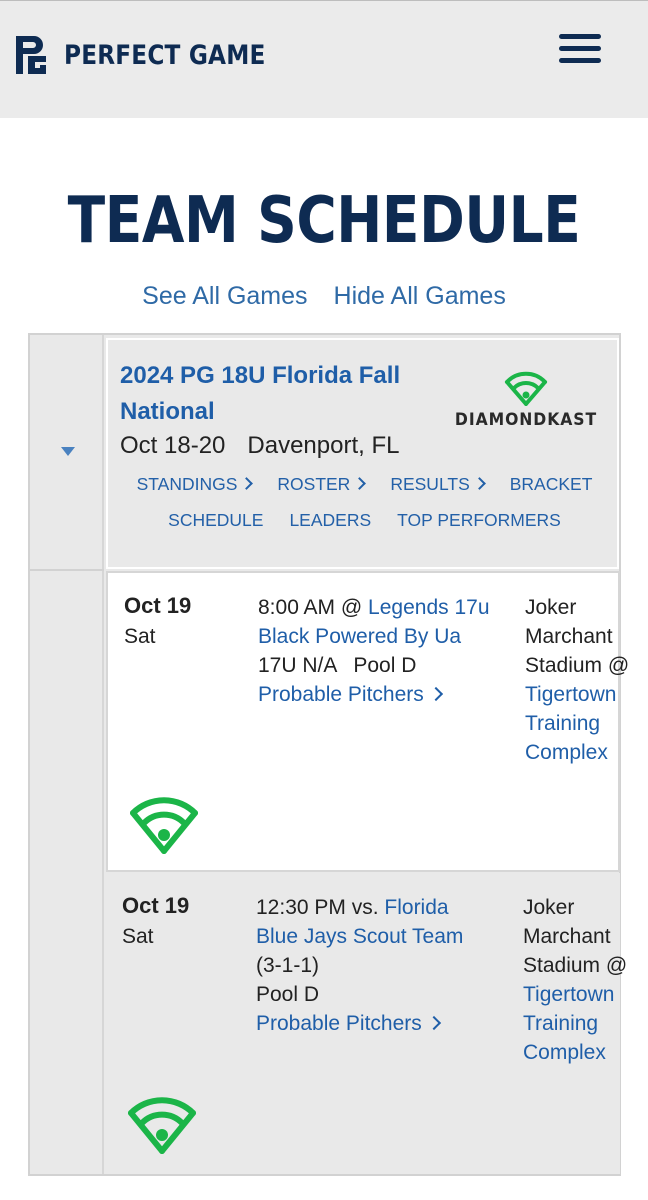  What do you see at coordinates (67, 754) in the screenshot?
I see `expand-column` at bounding box center [67, 754].